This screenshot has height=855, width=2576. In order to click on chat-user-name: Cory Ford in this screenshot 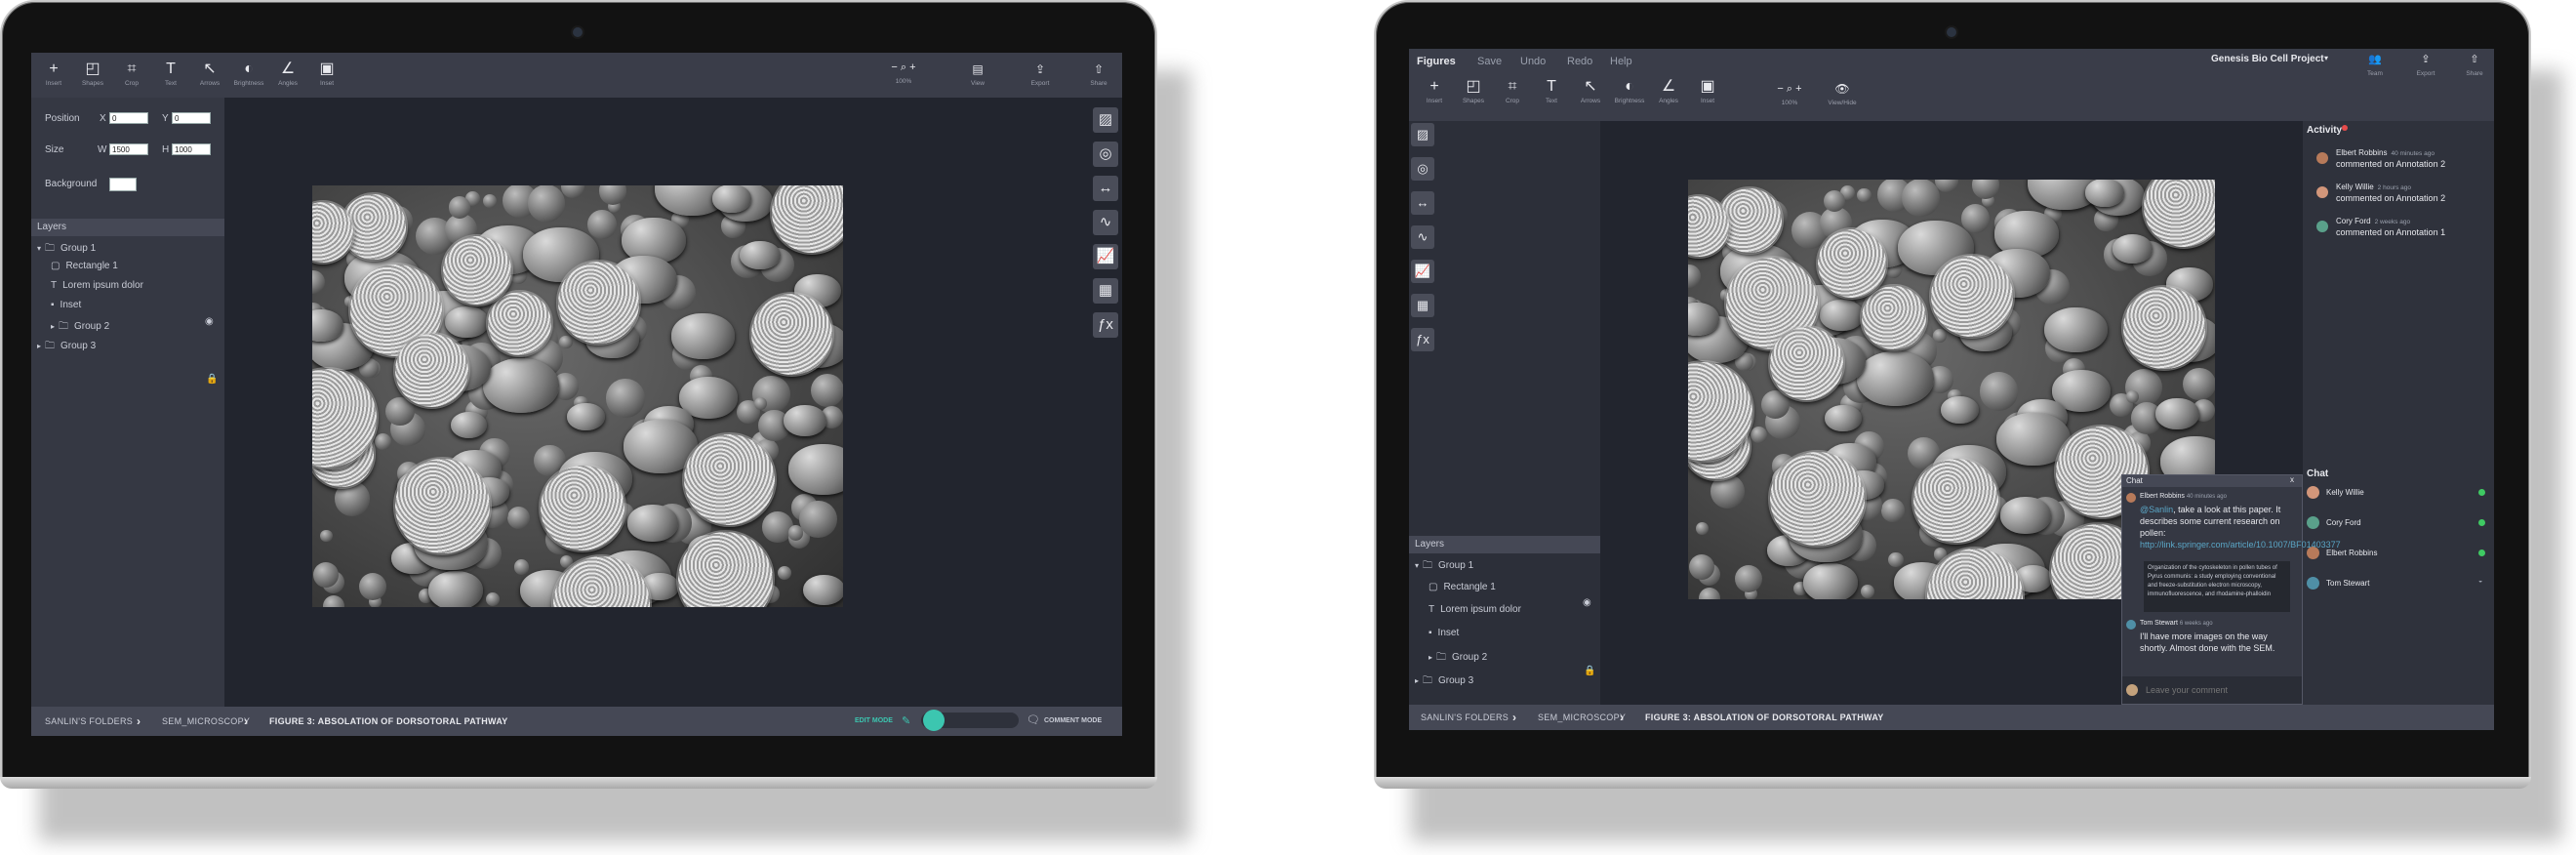, I will do `click(2343, 522)`.